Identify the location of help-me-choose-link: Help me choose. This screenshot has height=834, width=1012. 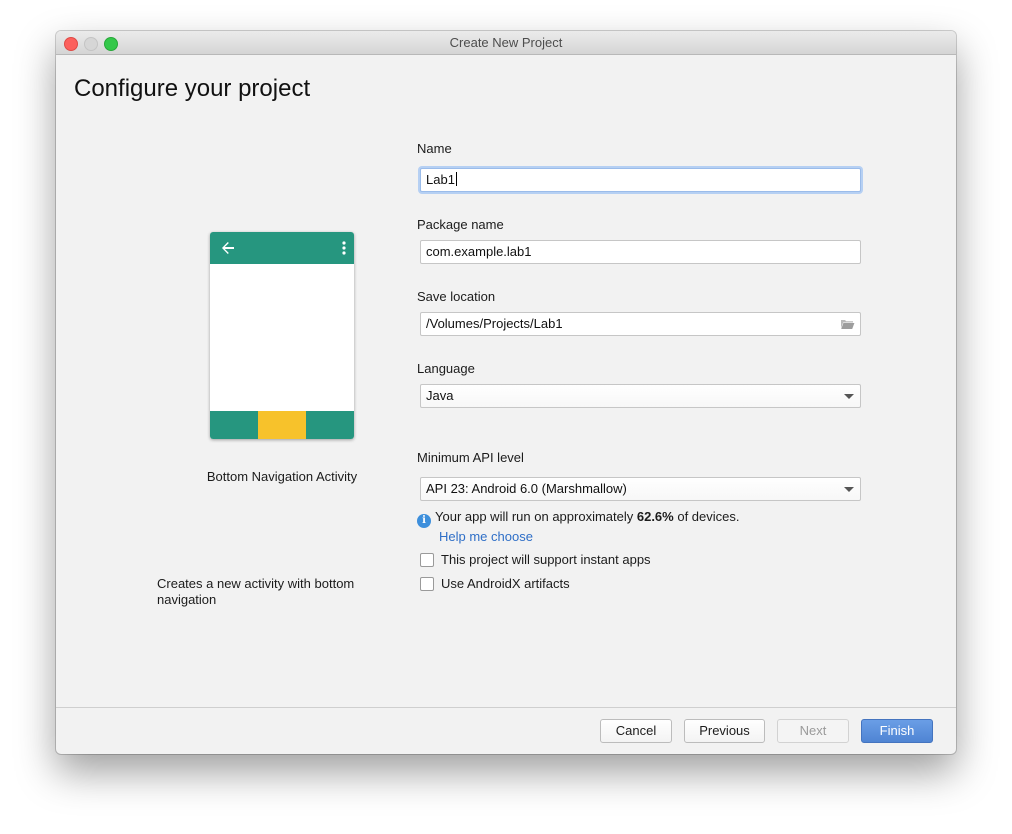
(486, 536).